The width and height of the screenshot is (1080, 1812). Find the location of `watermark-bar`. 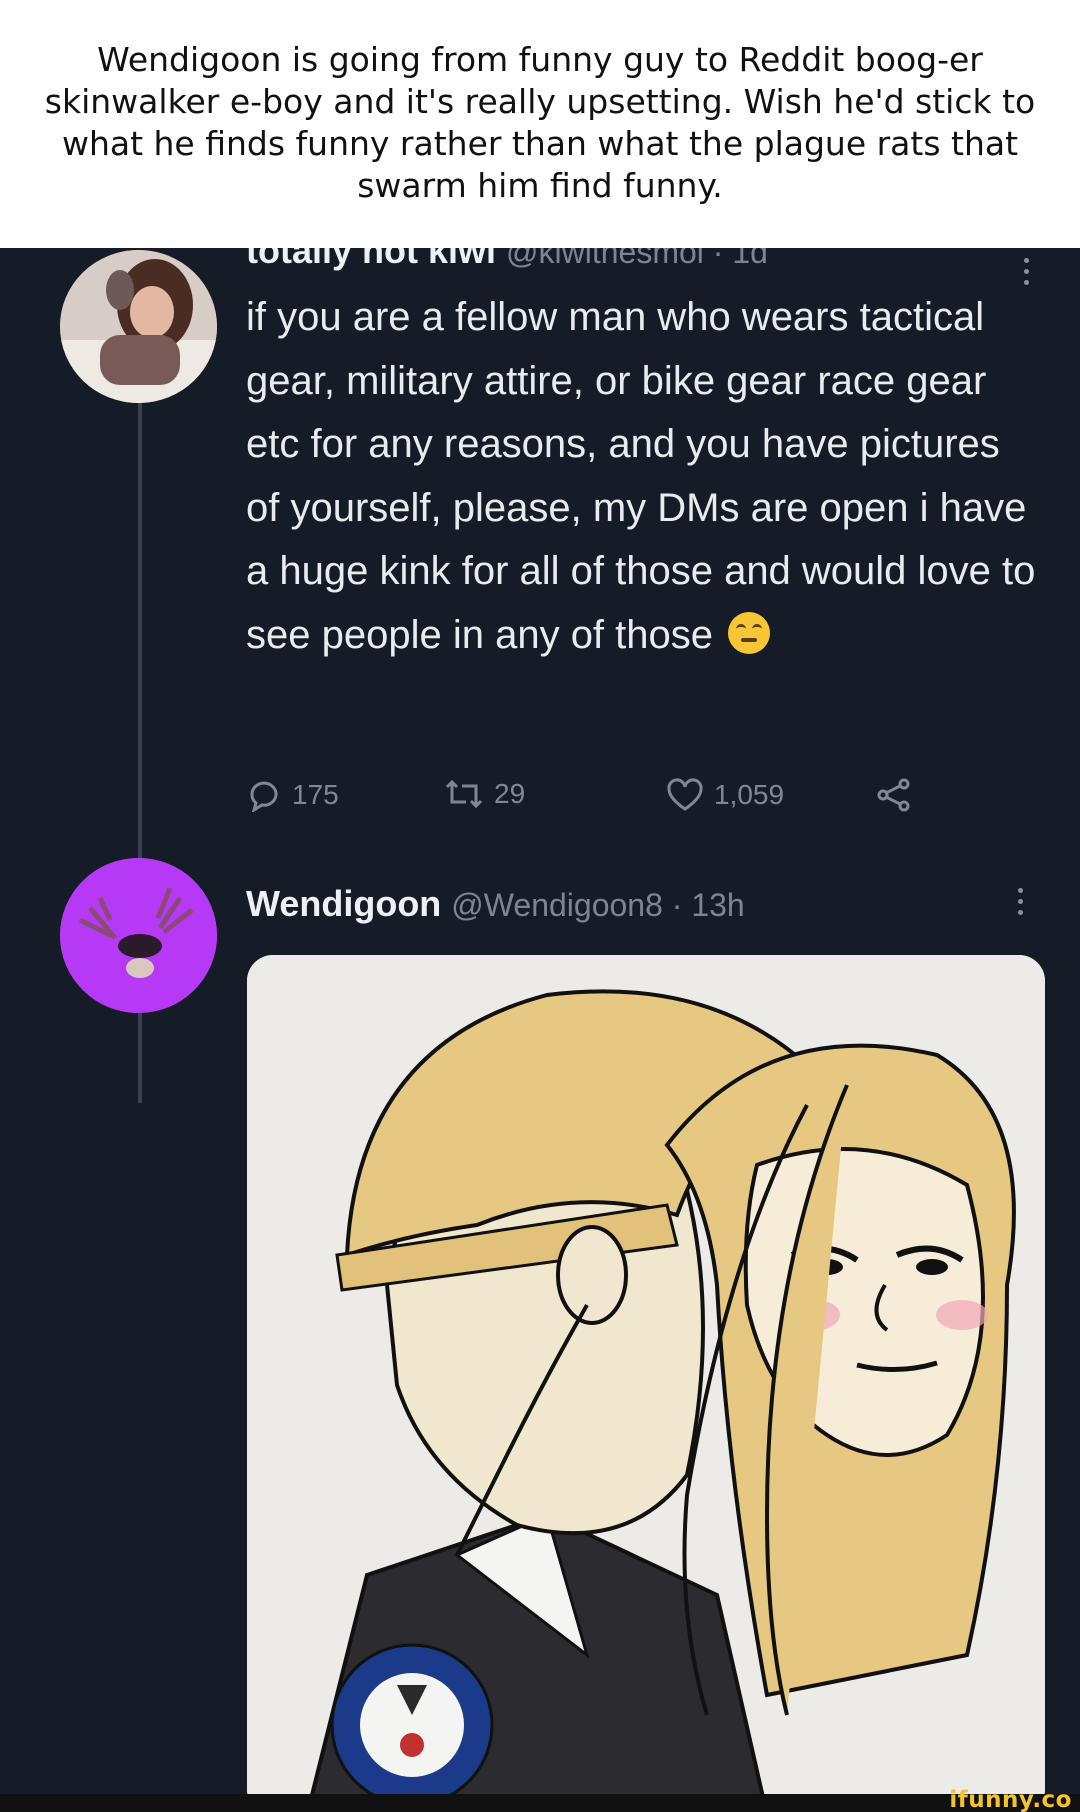

watermark-bar is located at coordinates (540, 1803).